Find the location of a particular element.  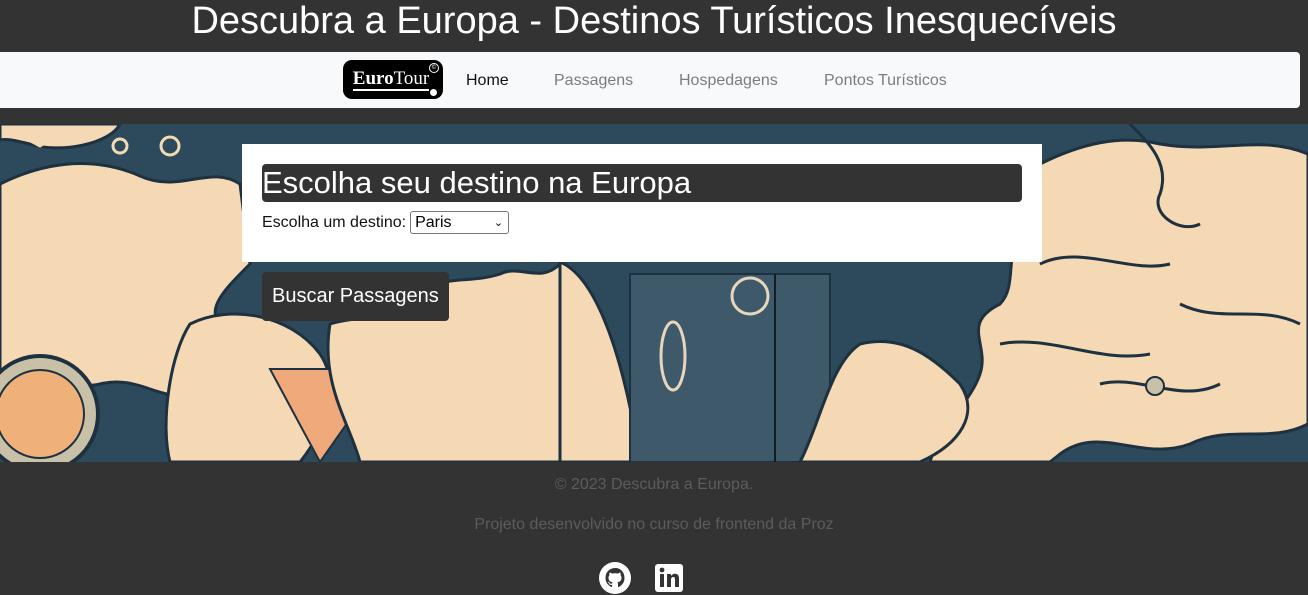

nav-item-passagens: Passagens is located at coordinates (593, 81).